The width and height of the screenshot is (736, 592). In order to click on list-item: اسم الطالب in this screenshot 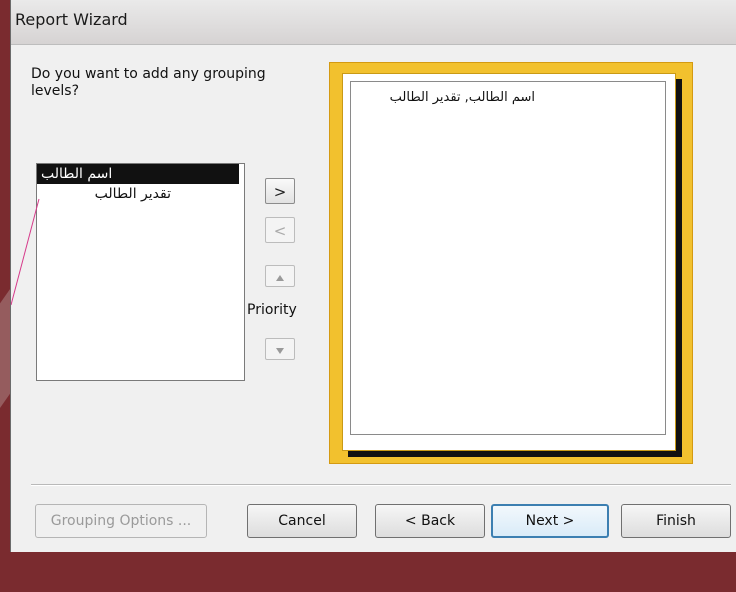, I will do `click(138, 174)`.